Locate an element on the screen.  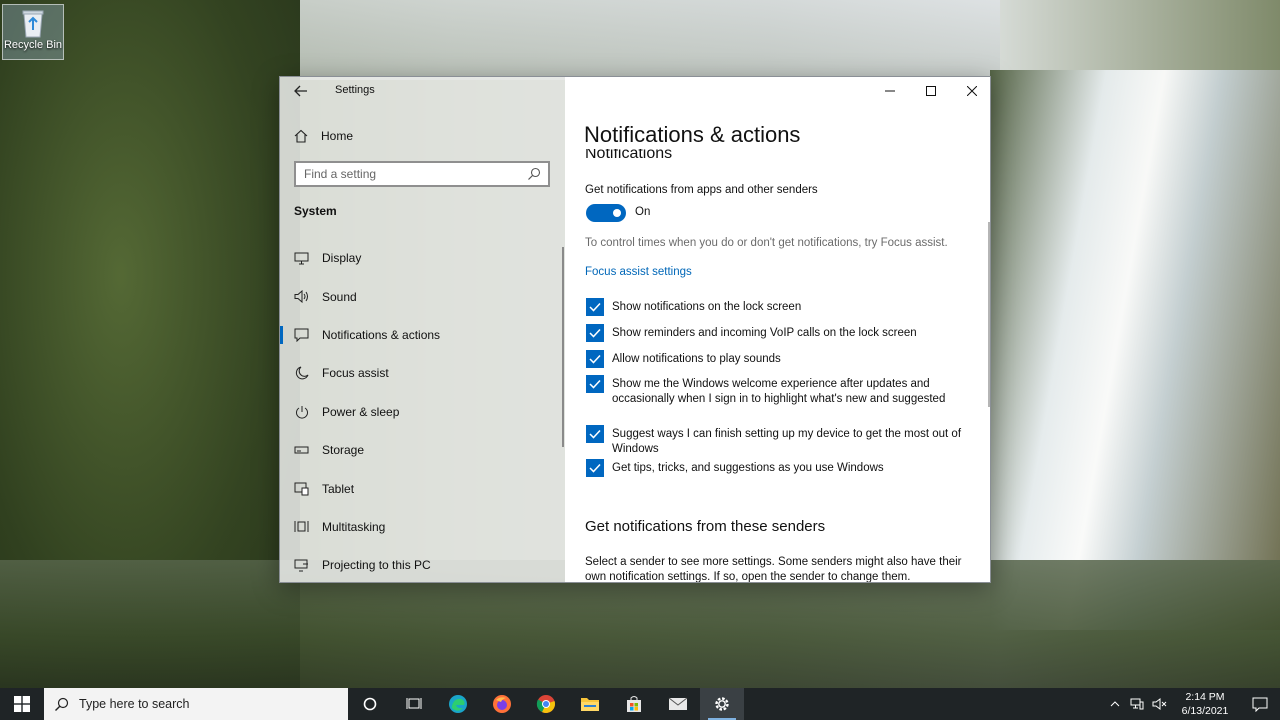
taskbar: 2:14 PM 6/13/2021 is located at coordinates (640, 704).